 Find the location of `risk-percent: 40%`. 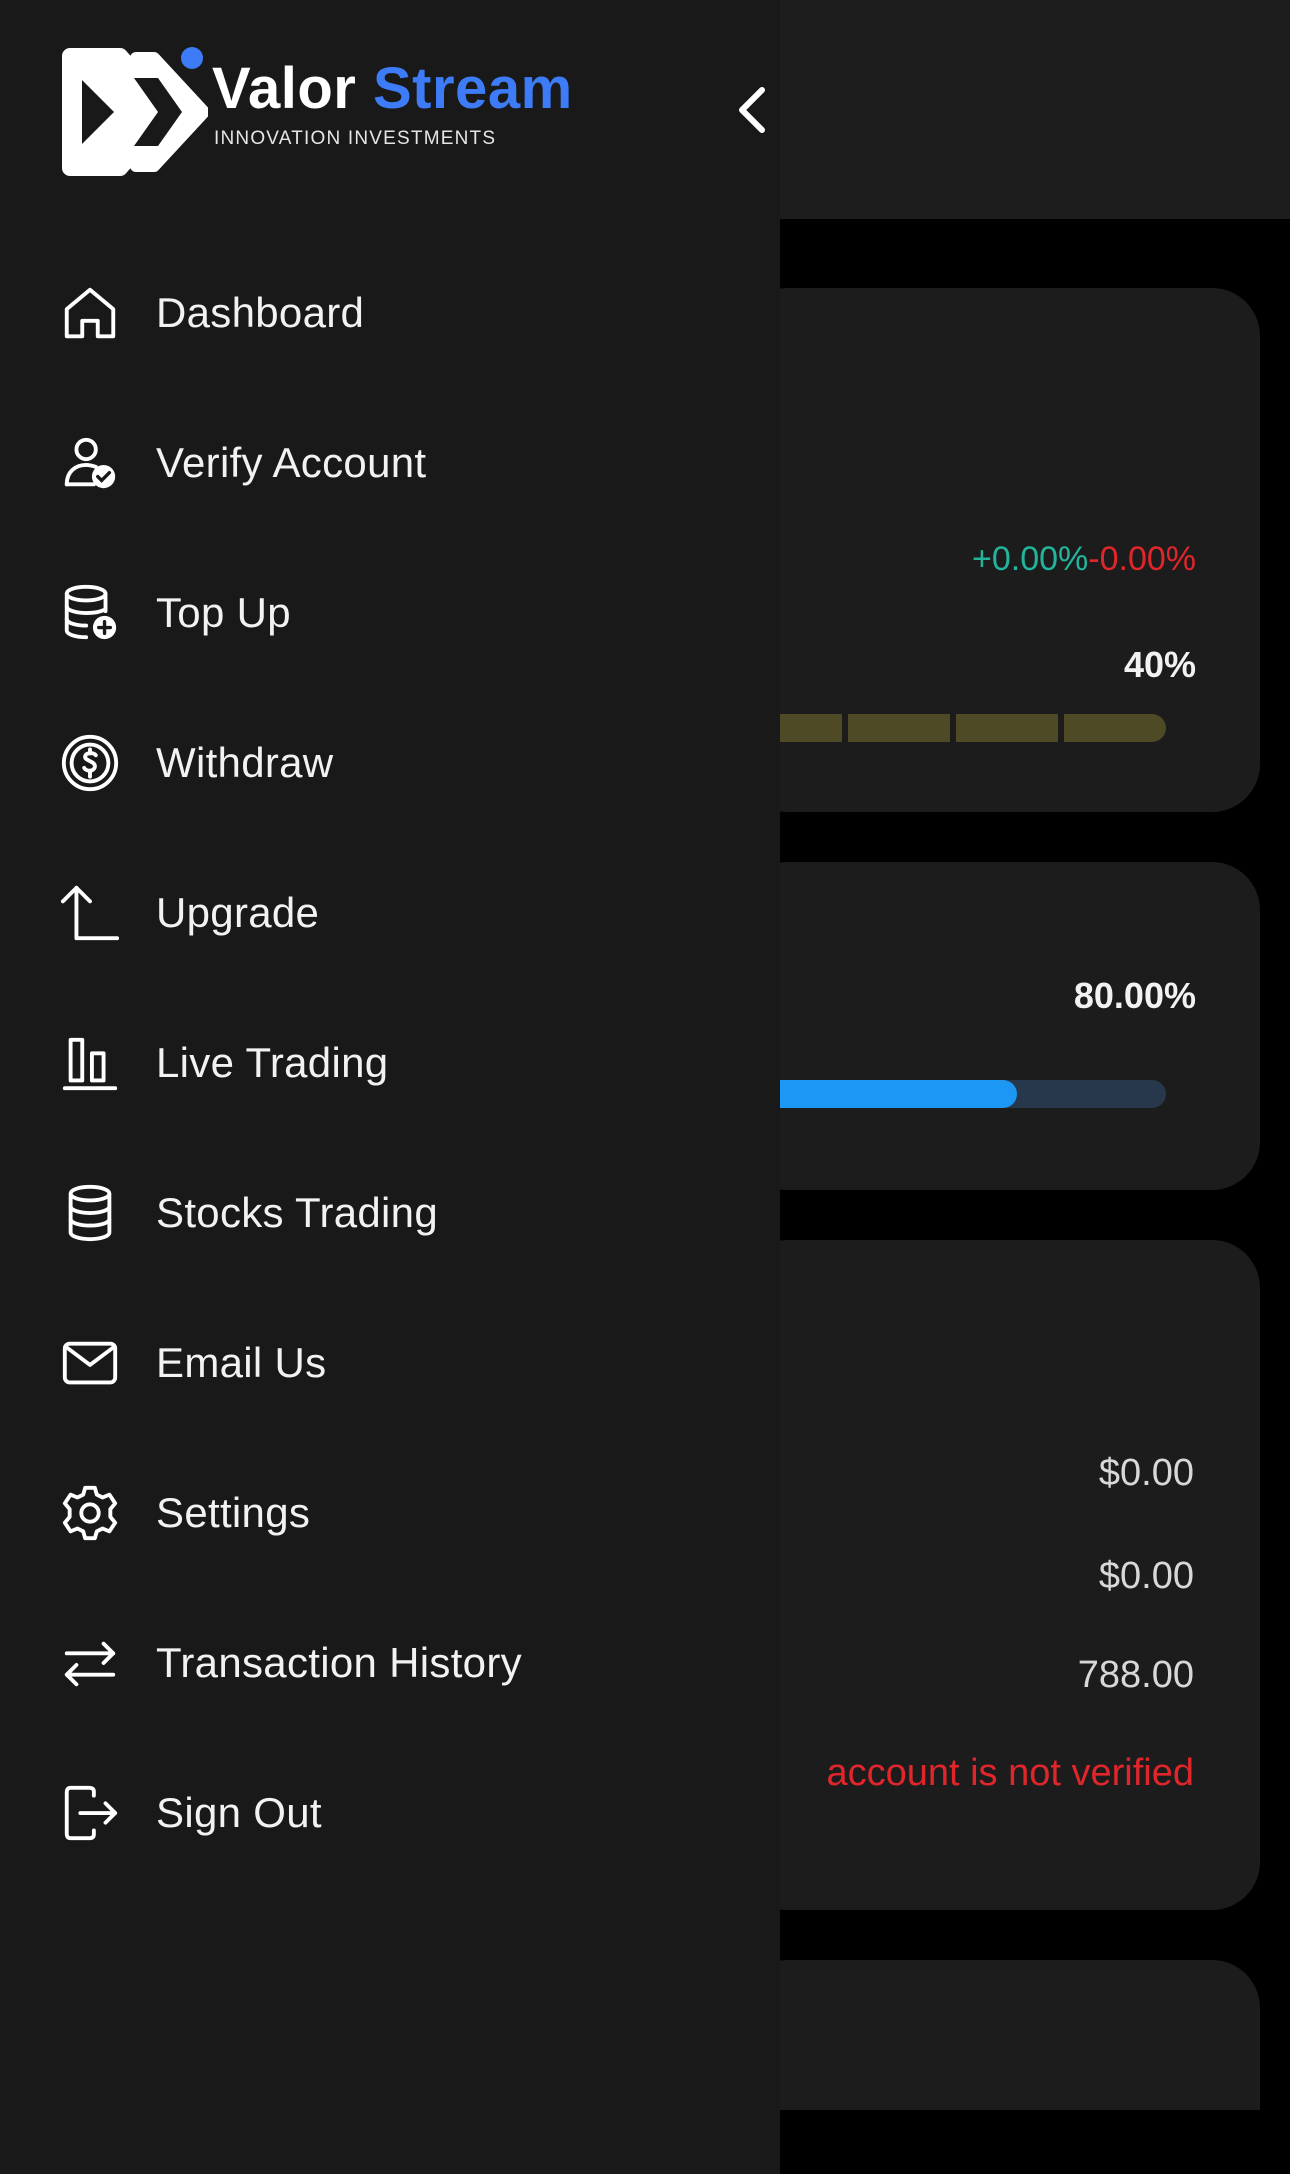

risk-percent: 40% is located at coordinates (1159, 664).